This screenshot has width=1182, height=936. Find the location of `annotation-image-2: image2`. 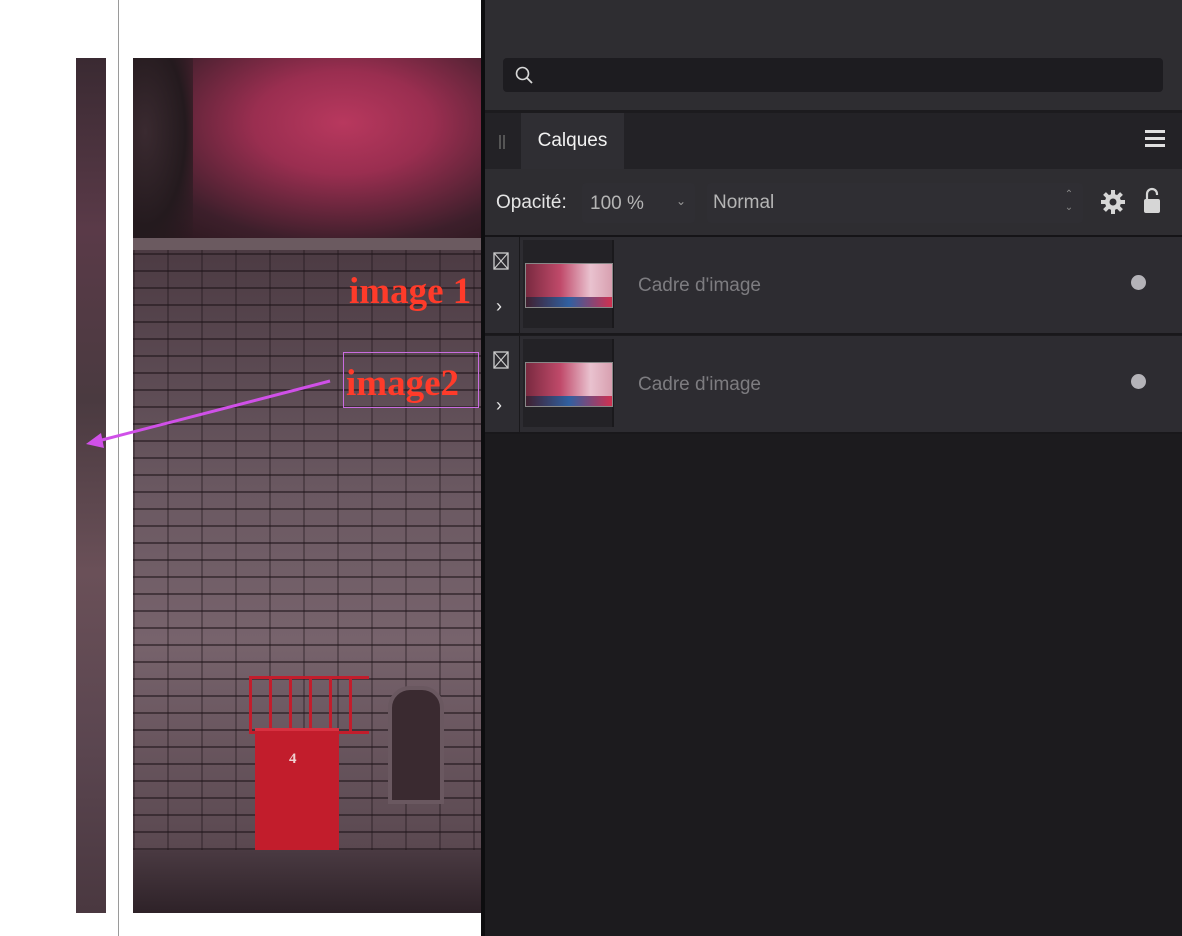

annotation-image-2: image2 is located at coordinates (403, 383).